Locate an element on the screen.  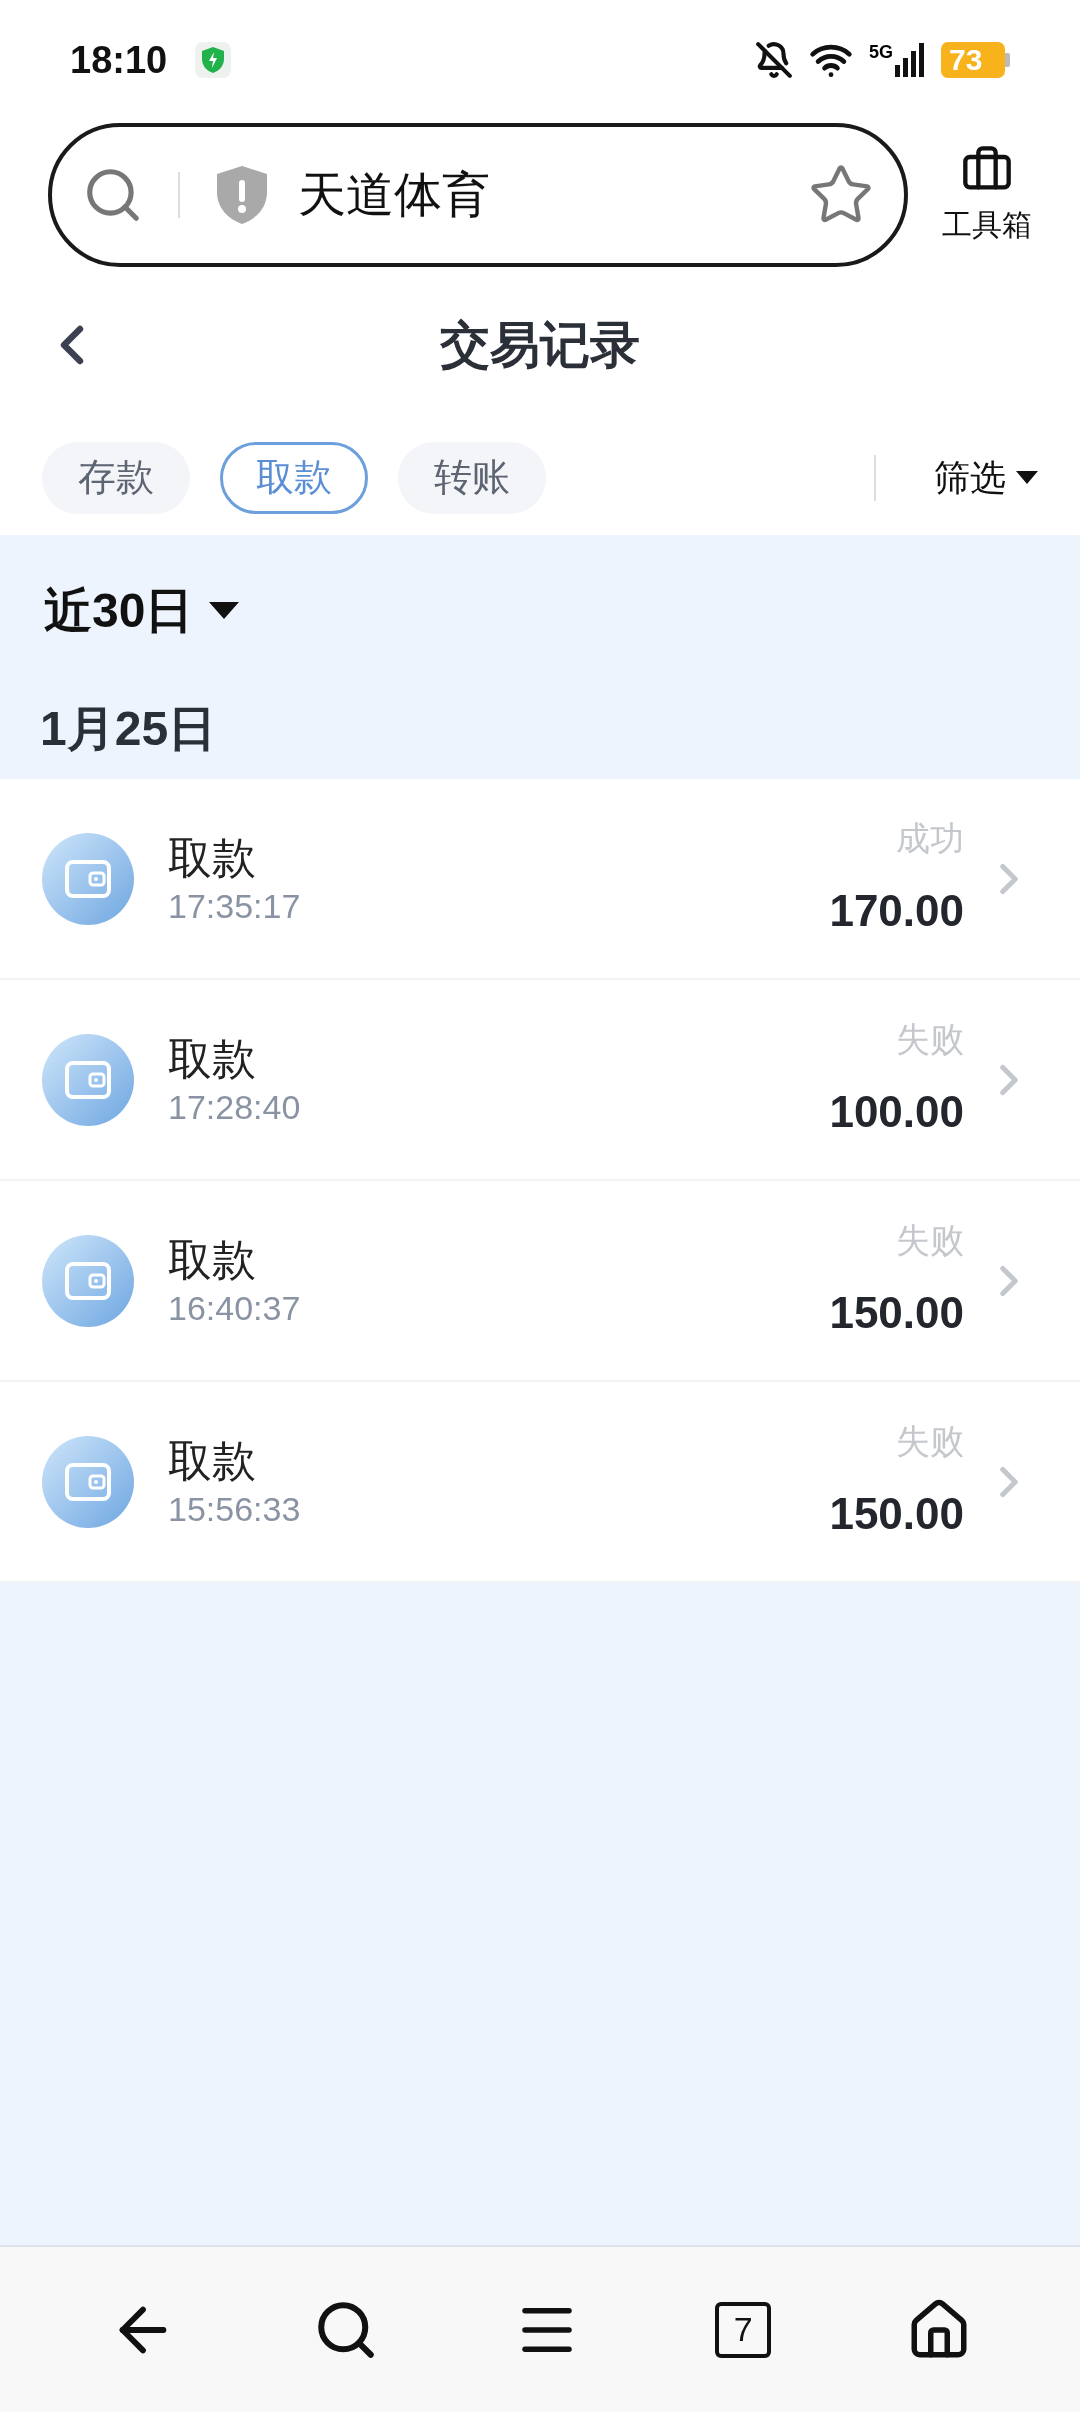
warning-shield-icon is located at coordinates (242, 195).